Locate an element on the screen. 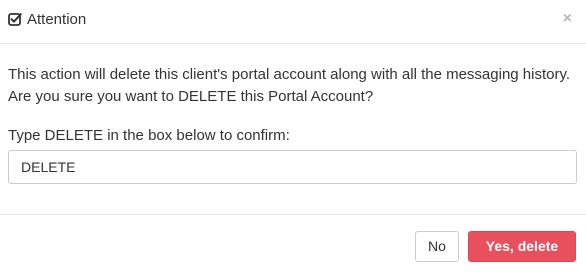 This screenshot has height=275, width=586. dialog-title: Attention is located at coordinates (57, 19).